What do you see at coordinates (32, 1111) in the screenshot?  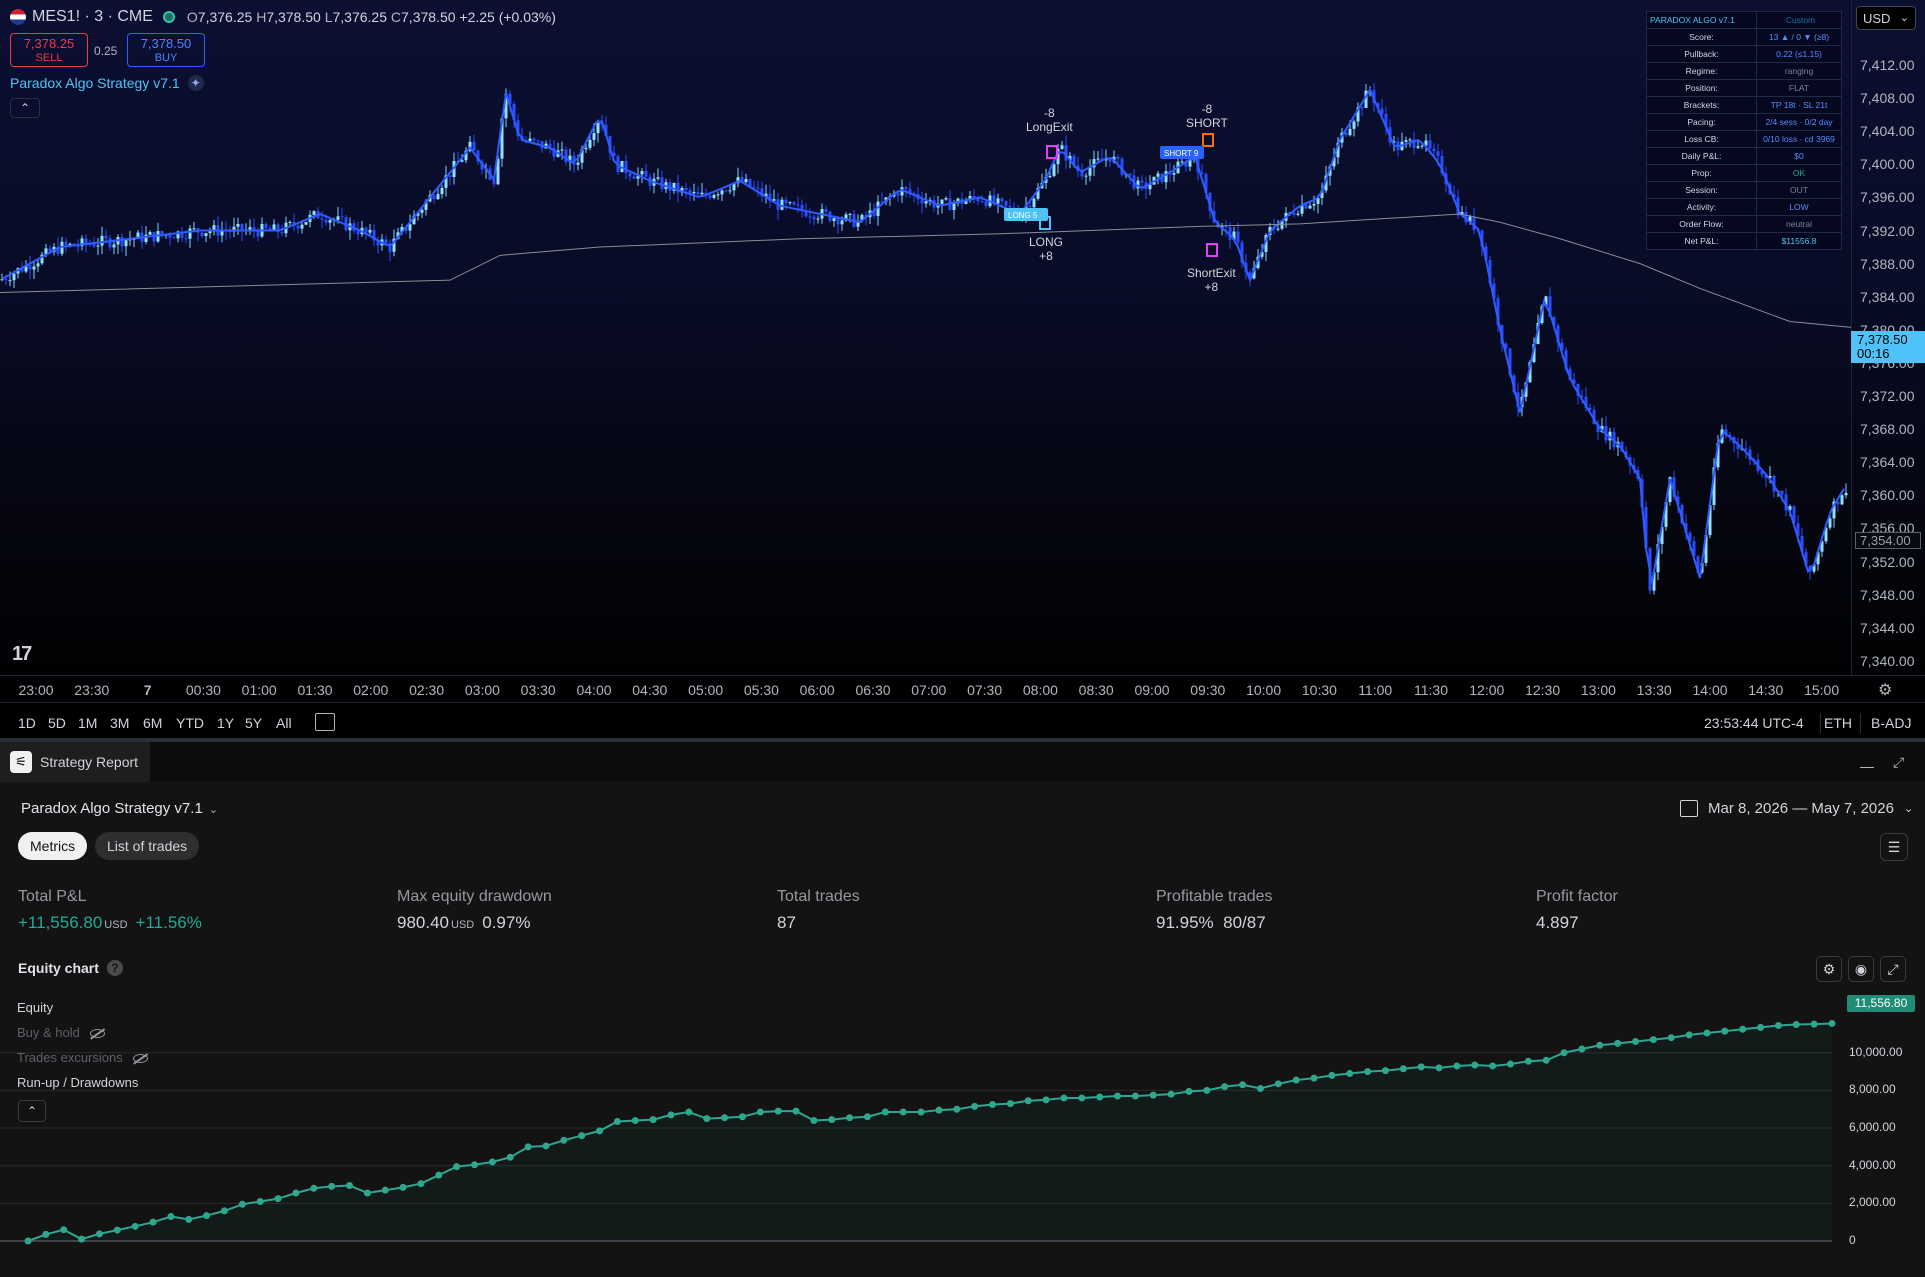 I see `collapse-legend-button: ⌃` at bounding box center [32, 1111].